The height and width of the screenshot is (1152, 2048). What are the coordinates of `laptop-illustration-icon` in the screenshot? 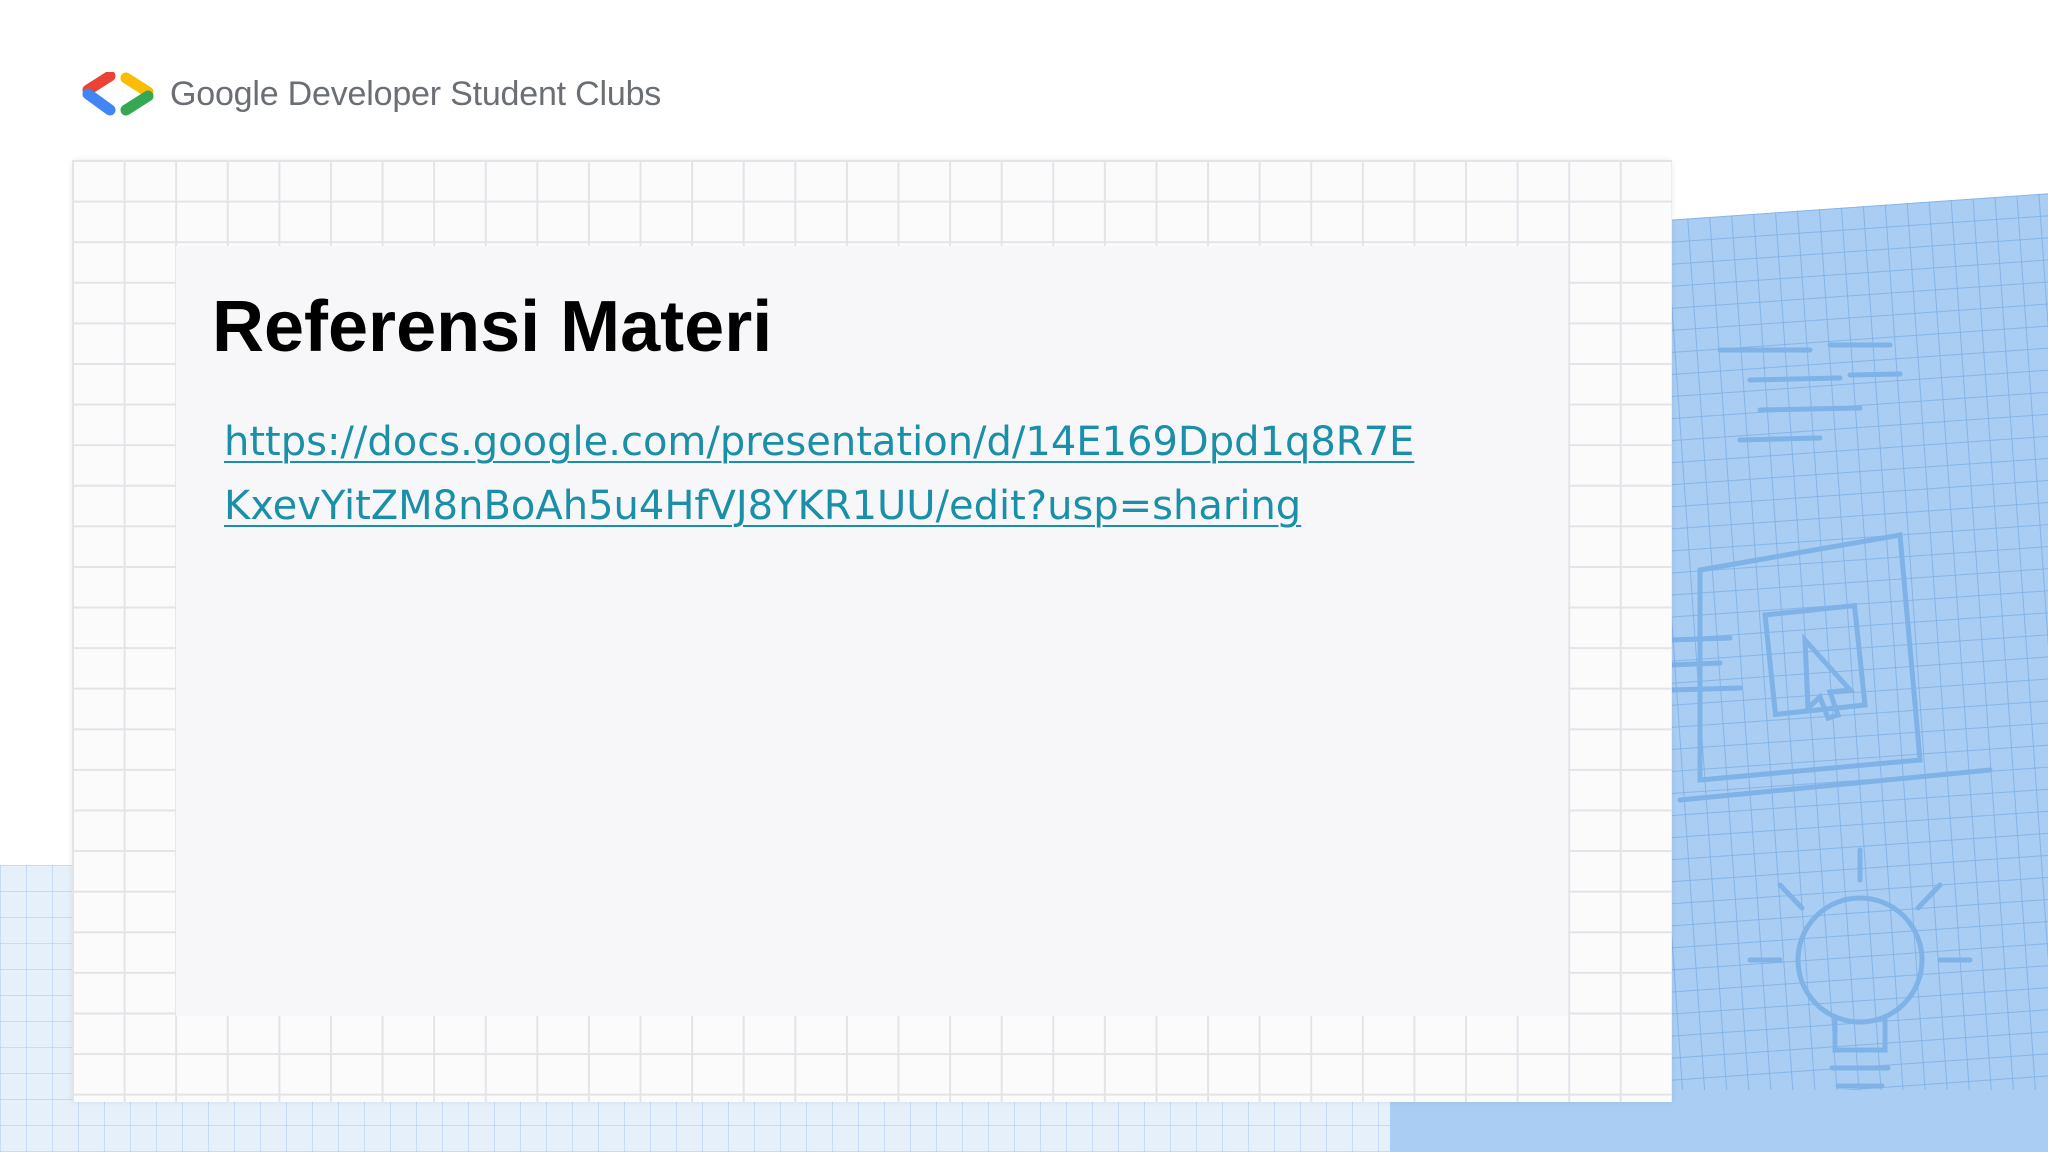 It's located at (1830, 572).